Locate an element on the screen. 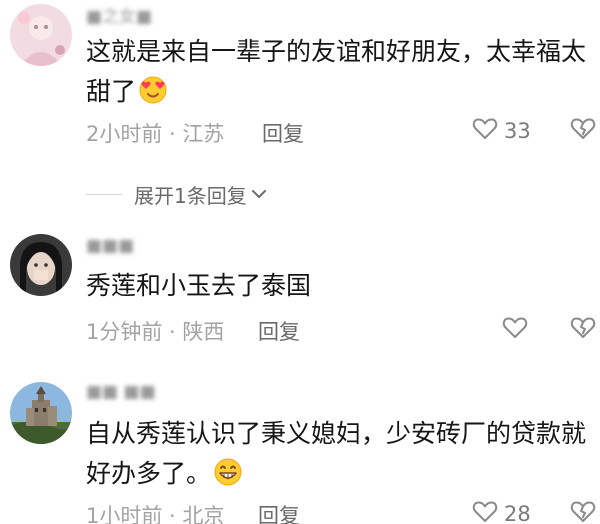 This screenshot has width=600, height=524. comment-meta: 1小时前 · 北京 is located at coordinates (155, 514).